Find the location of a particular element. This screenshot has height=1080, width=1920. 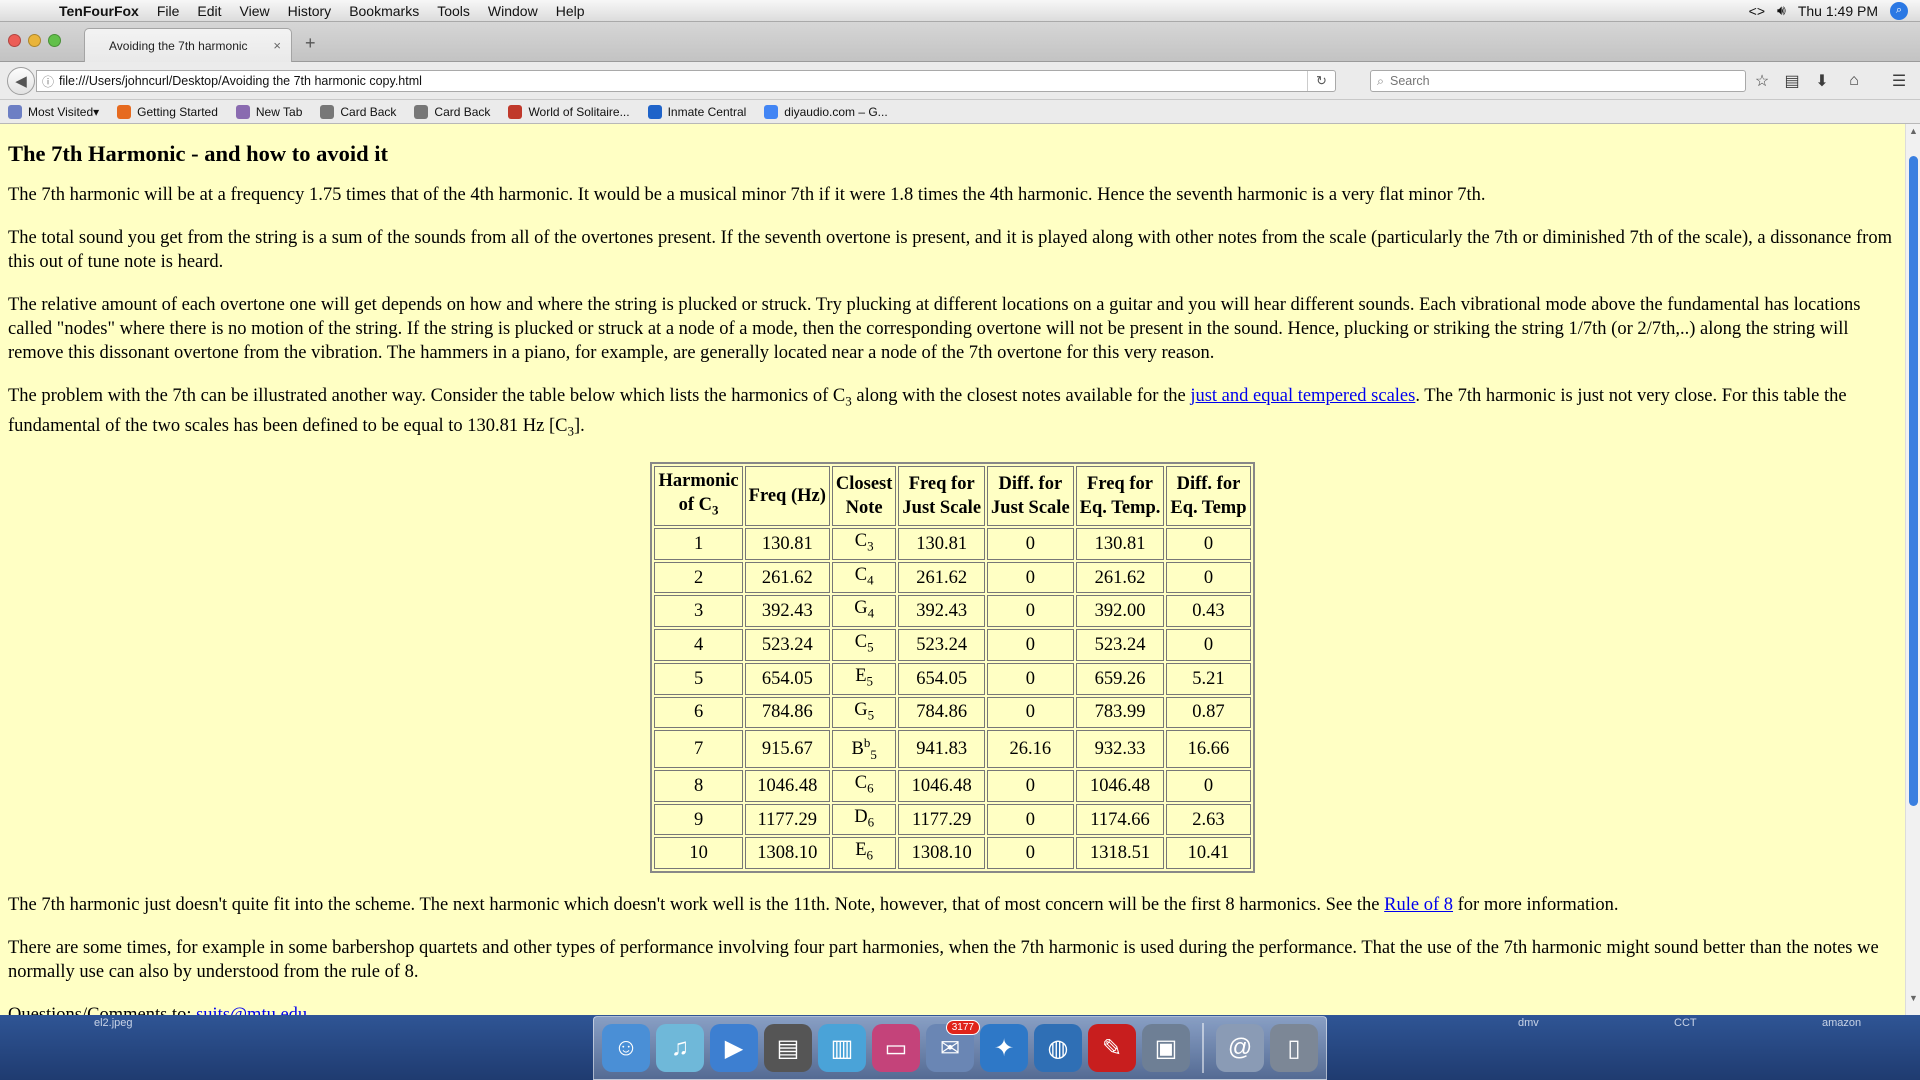

reload-icon: ↻ is located at coordinates (1321, 81).